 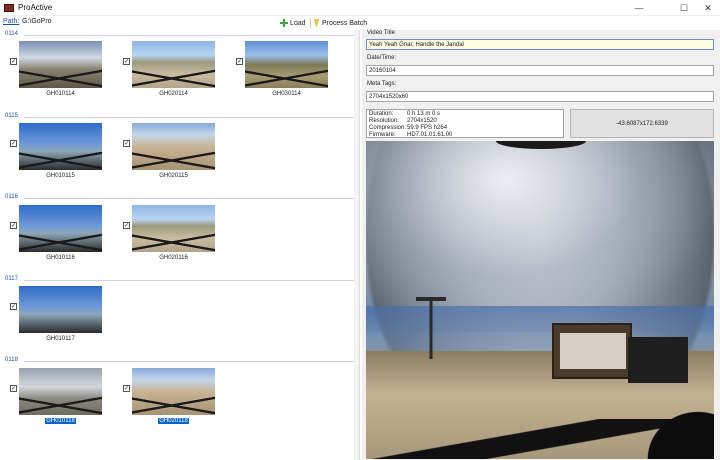 What do you see at coordinates (11, 197) in the screenshot?
I see `group-label: 0116` at bounding box center [11, 197].